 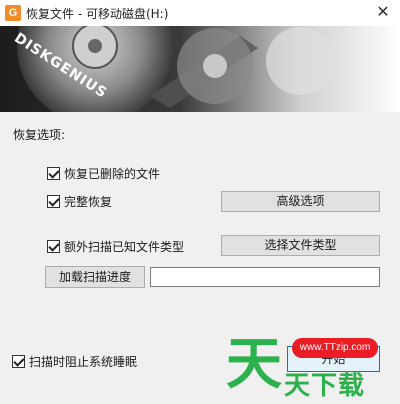 I want to click on recover-deleted-checkbox: 恢复已删除的文件, so click(x=103, y=173).